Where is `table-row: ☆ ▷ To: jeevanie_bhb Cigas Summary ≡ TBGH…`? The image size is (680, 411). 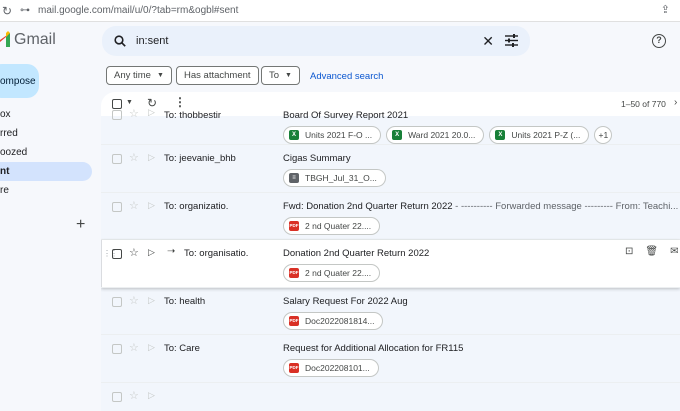
table-row: ☆ ▷ To: jeevanie_bhb Cigas Summary ≡ TBGH… is located at coordinates (390, 169).